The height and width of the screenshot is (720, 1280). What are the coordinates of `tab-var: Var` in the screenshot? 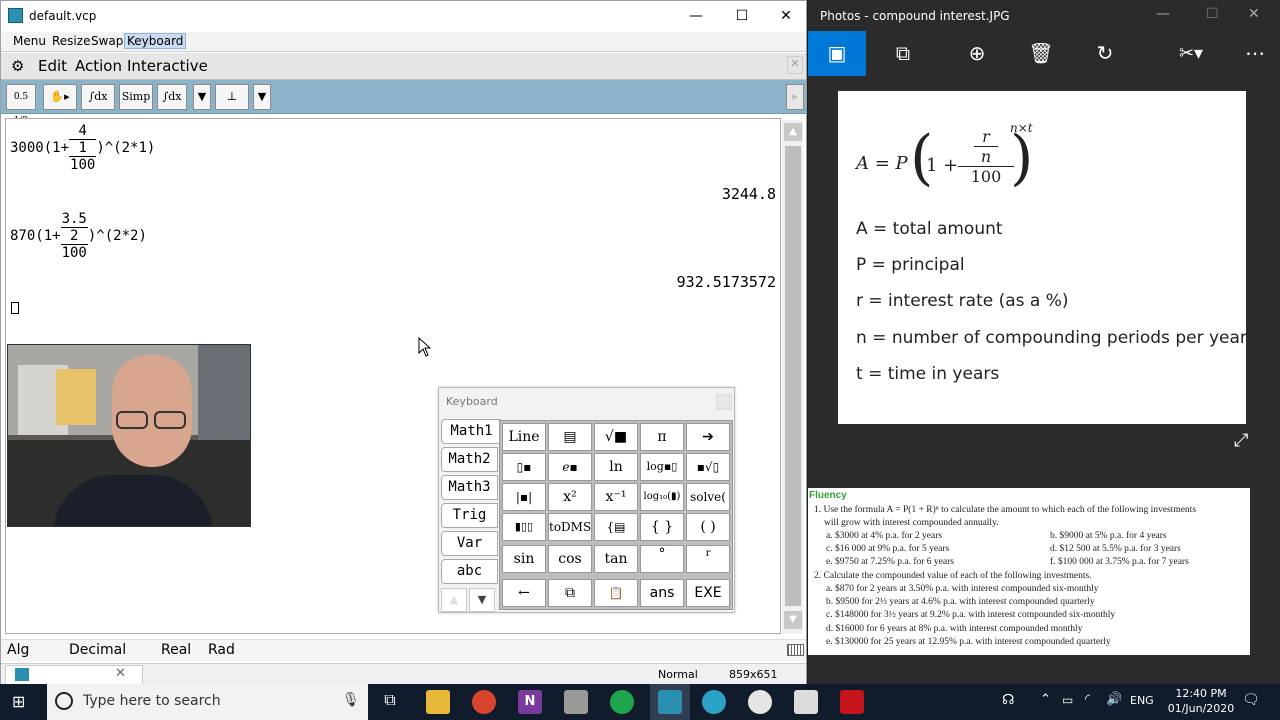 It's located at (469, 543).